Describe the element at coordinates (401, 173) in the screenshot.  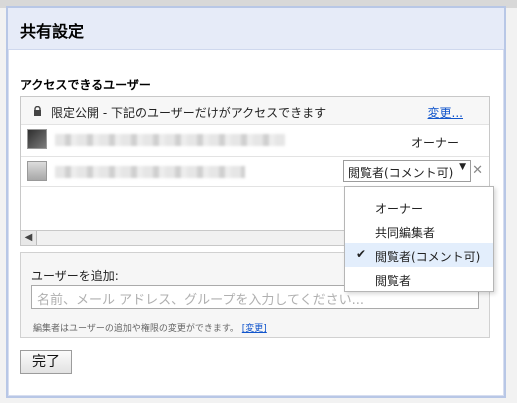
I see `role-select-value: 閲覧者(コメント可)` at that location.